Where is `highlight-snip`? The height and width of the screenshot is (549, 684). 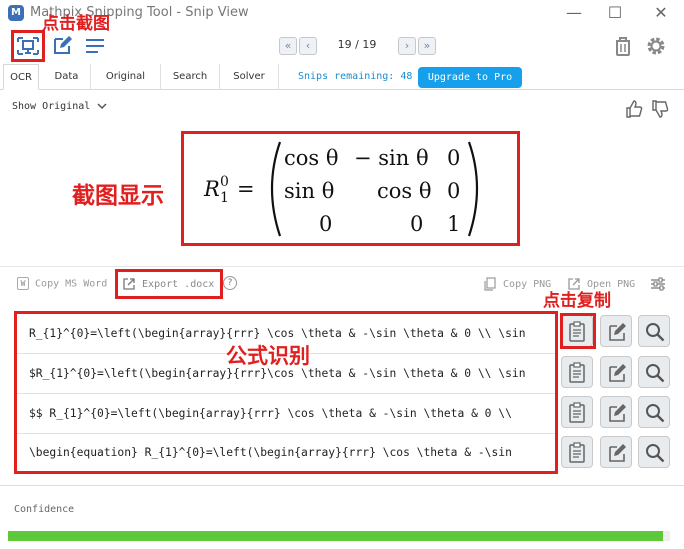
highlight-snip is located at coordinates (28, 46).